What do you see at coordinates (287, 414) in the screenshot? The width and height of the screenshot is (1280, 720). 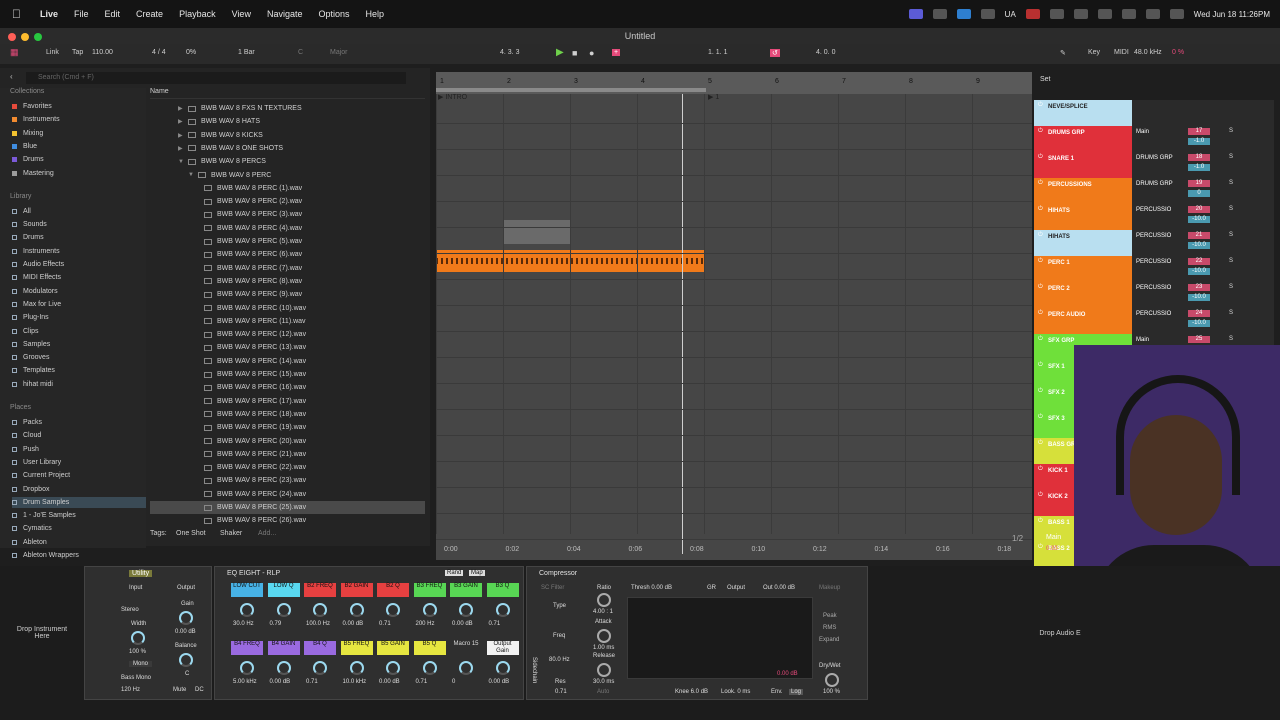 I see `file-row: BWB WAV 8 PERC (18).wav` at bounding box center [287, 414].